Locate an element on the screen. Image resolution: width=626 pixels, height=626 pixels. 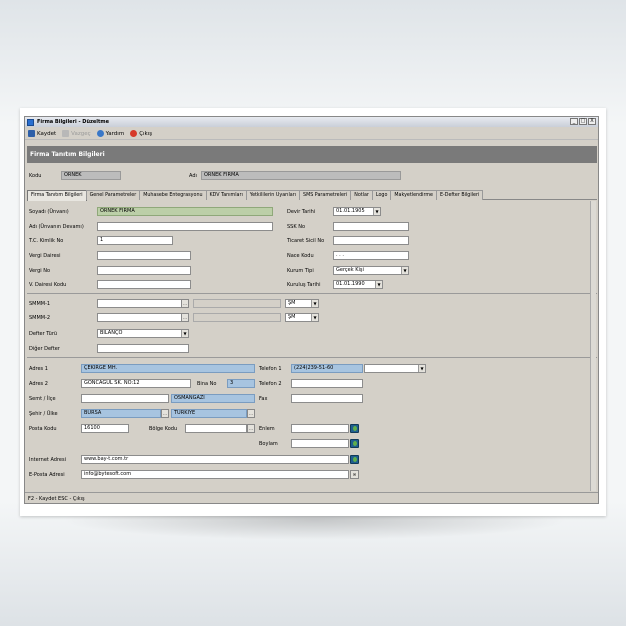
close-button: X is located at coordinates (592, 121).